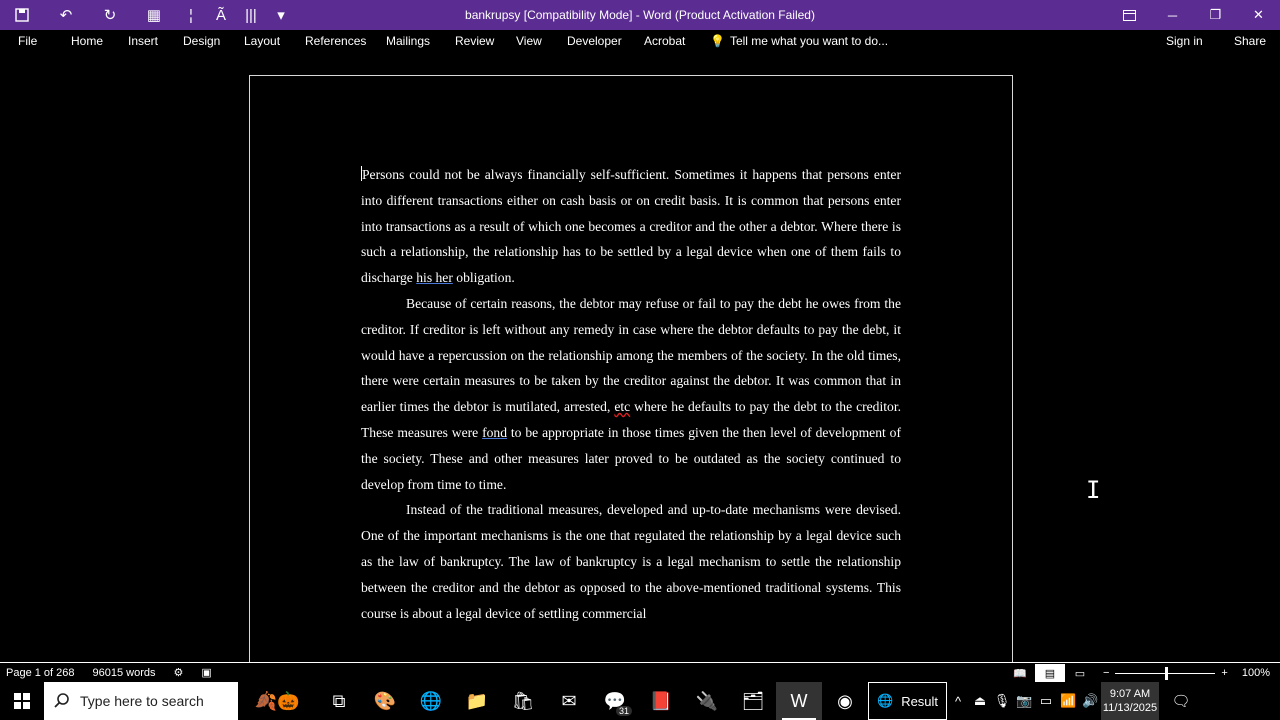 Image resolution: width=1280 pixels, height=720 pixels. I want to click on minimize-icon: ─, so click(1172, 15).